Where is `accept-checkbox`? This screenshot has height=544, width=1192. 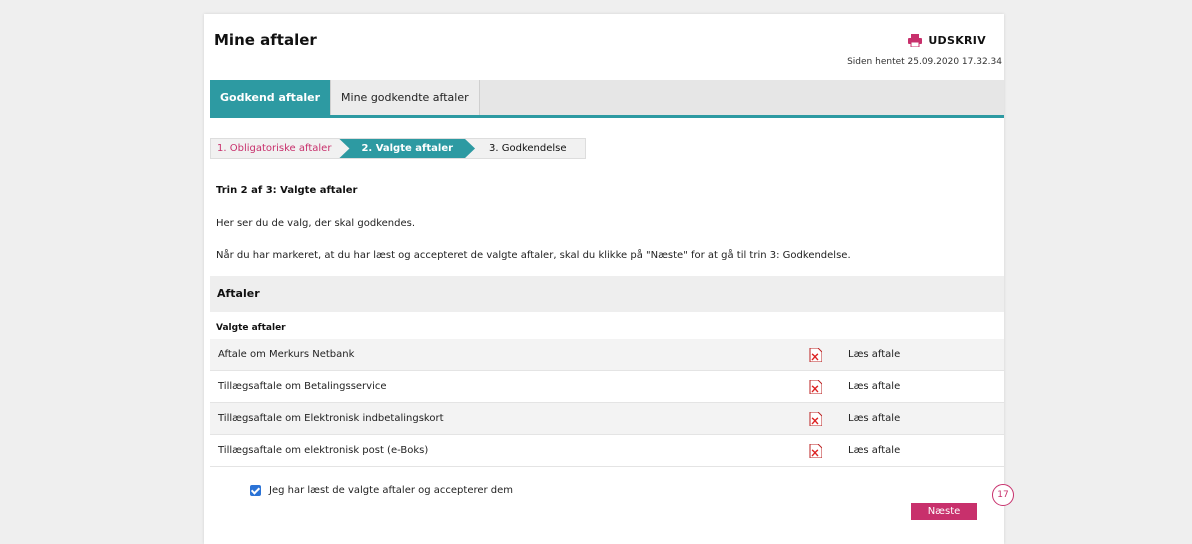 accept-checkbox is located at coordinates (255, 490).